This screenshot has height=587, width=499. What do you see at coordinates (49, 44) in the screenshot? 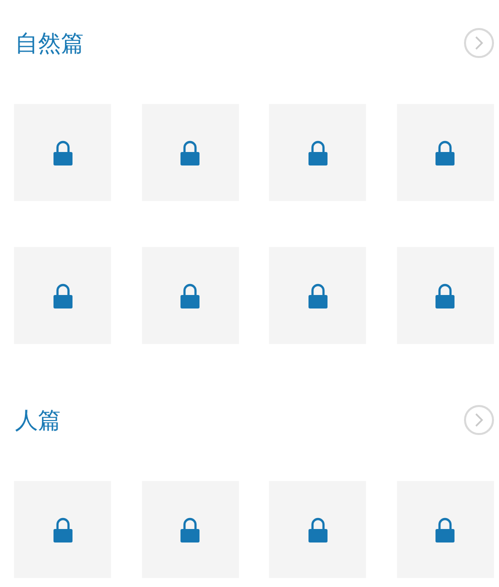
I see `section-title: 自然篇` at bounding box center [49, 44].